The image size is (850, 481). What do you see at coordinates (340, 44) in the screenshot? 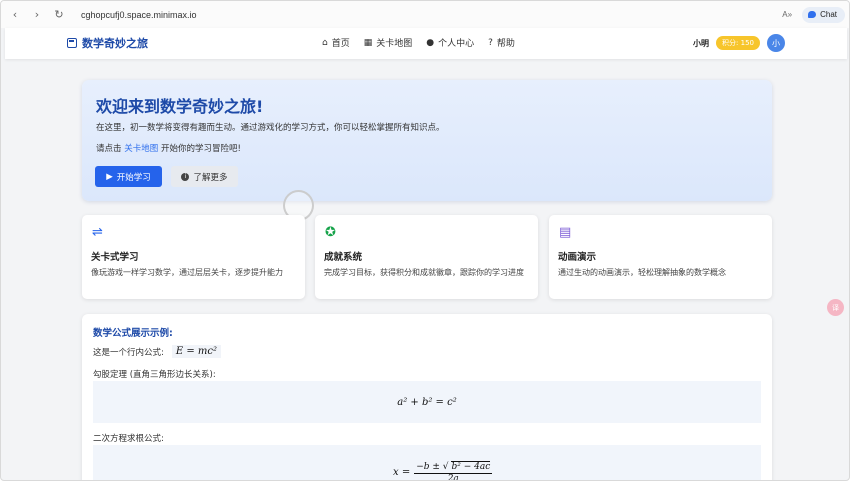
I see `nav-label: 首页` at bounding box center [340, 44].